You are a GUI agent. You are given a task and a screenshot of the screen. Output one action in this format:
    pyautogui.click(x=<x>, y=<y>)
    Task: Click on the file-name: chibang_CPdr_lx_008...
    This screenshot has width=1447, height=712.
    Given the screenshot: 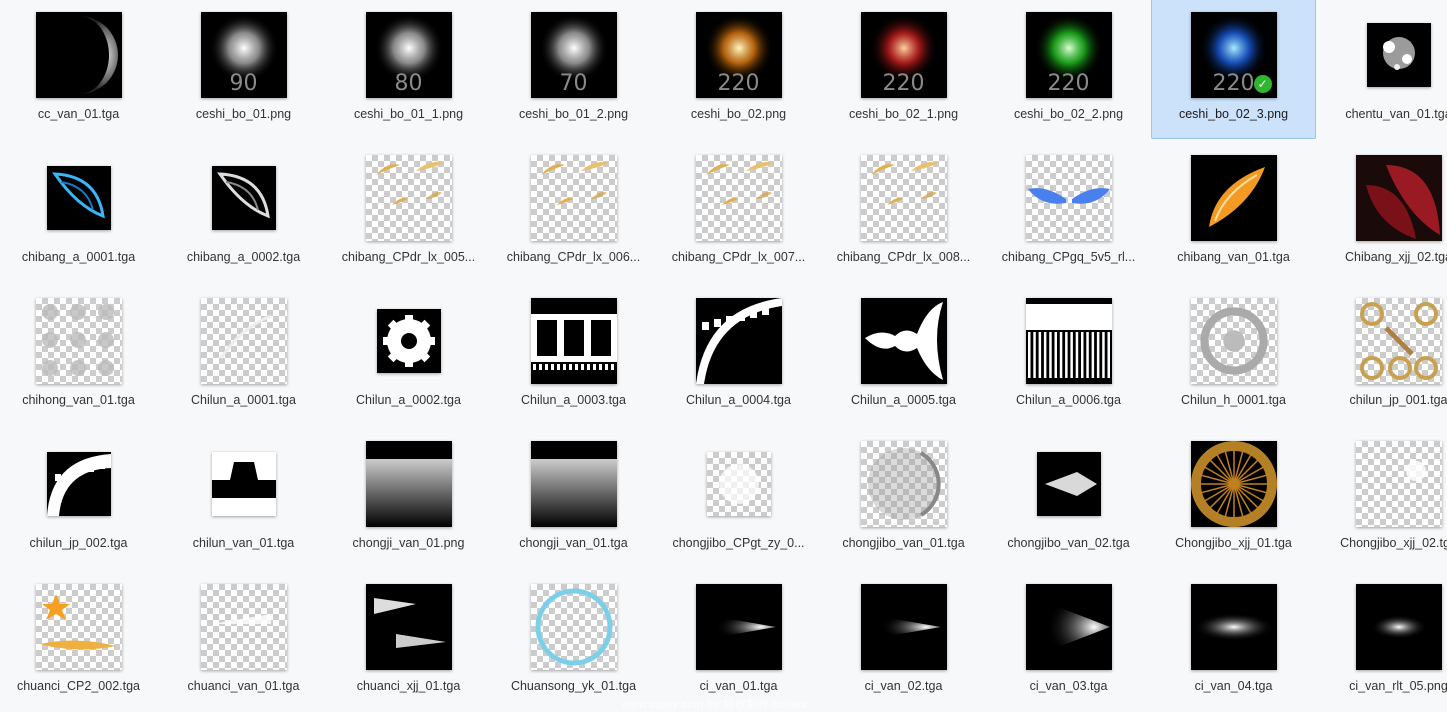 What is the action you would take?
    pyautogui.click(x=903, y=257)
    